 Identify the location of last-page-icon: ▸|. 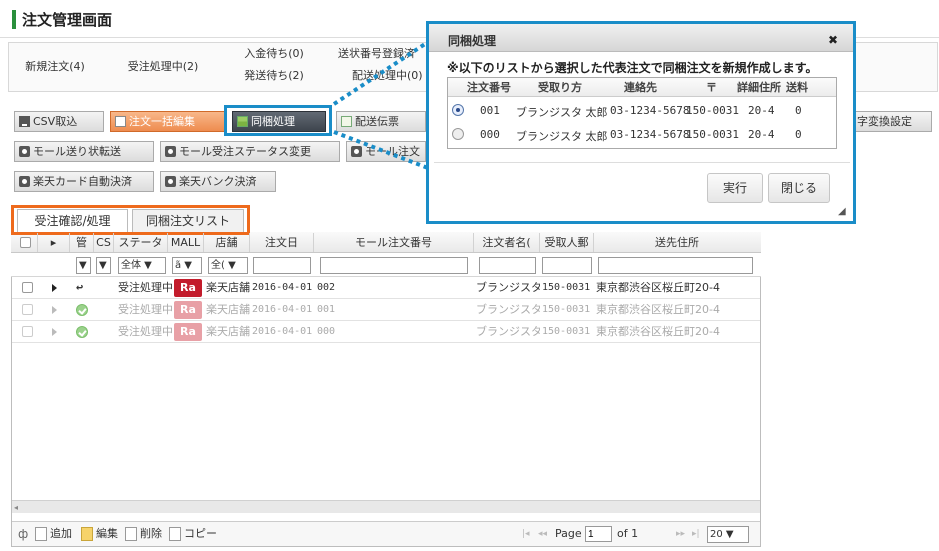
(696, 534).